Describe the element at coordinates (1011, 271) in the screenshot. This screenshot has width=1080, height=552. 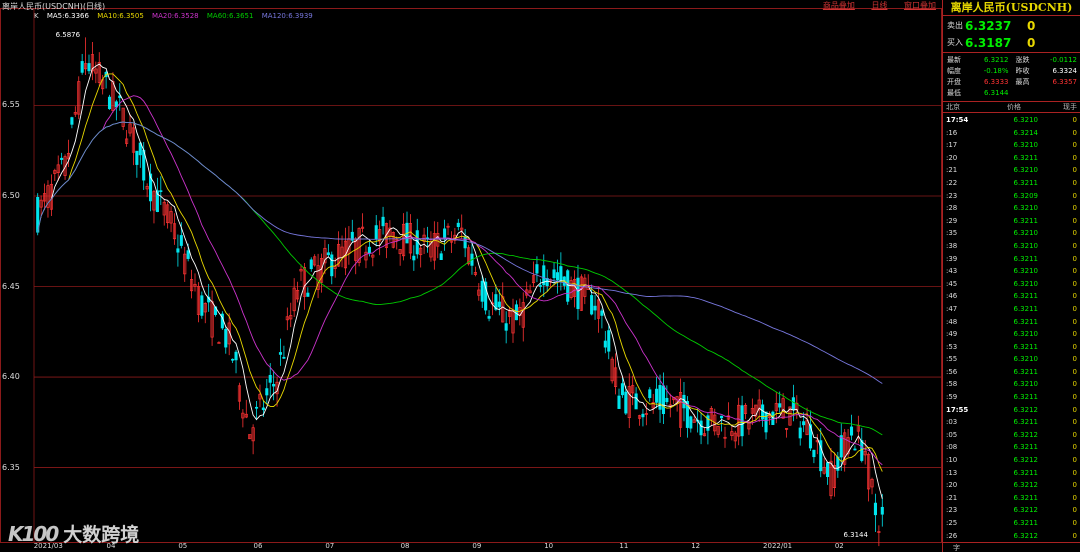
I see `tick-row: :43 6.3210 0` at that location.